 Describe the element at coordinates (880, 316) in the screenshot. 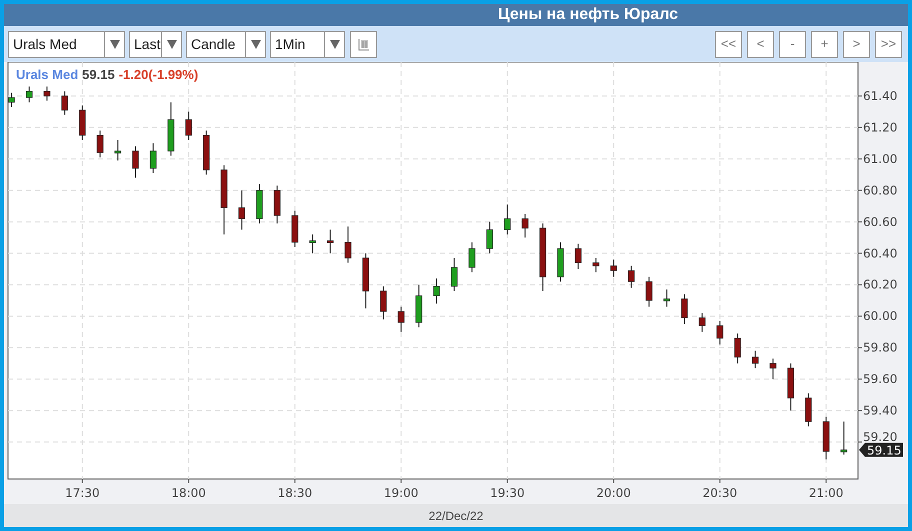

I see `axis-label: 60.00` at that location.